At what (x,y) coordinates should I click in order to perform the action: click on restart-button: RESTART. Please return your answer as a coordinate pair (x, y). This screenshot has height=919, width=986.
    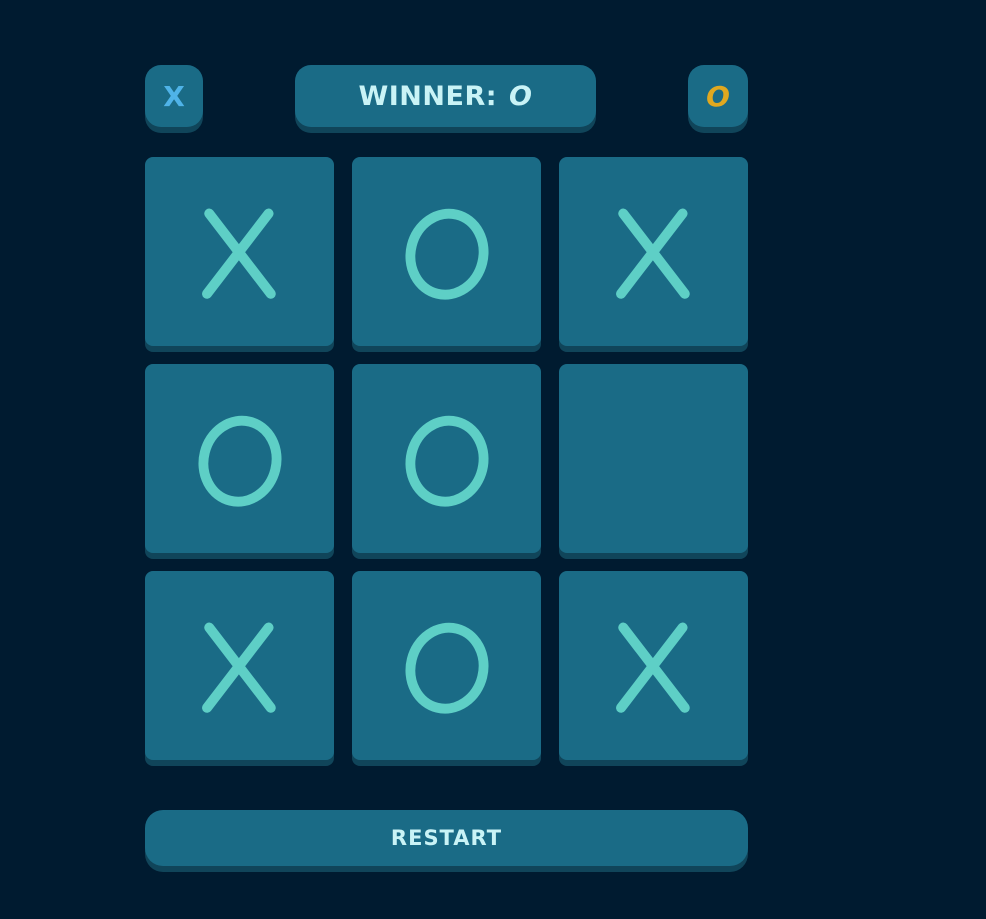
    Looking at the image, I should click on (446, 838).